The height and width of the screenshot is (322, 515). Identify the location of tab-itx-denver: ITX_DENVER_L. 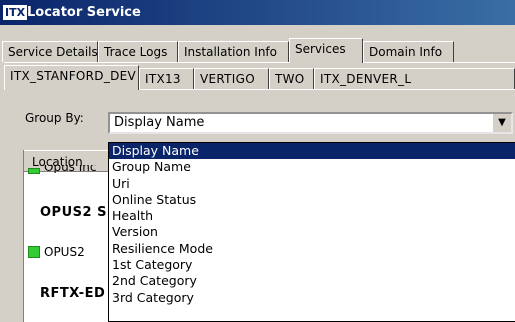
(414, 78).